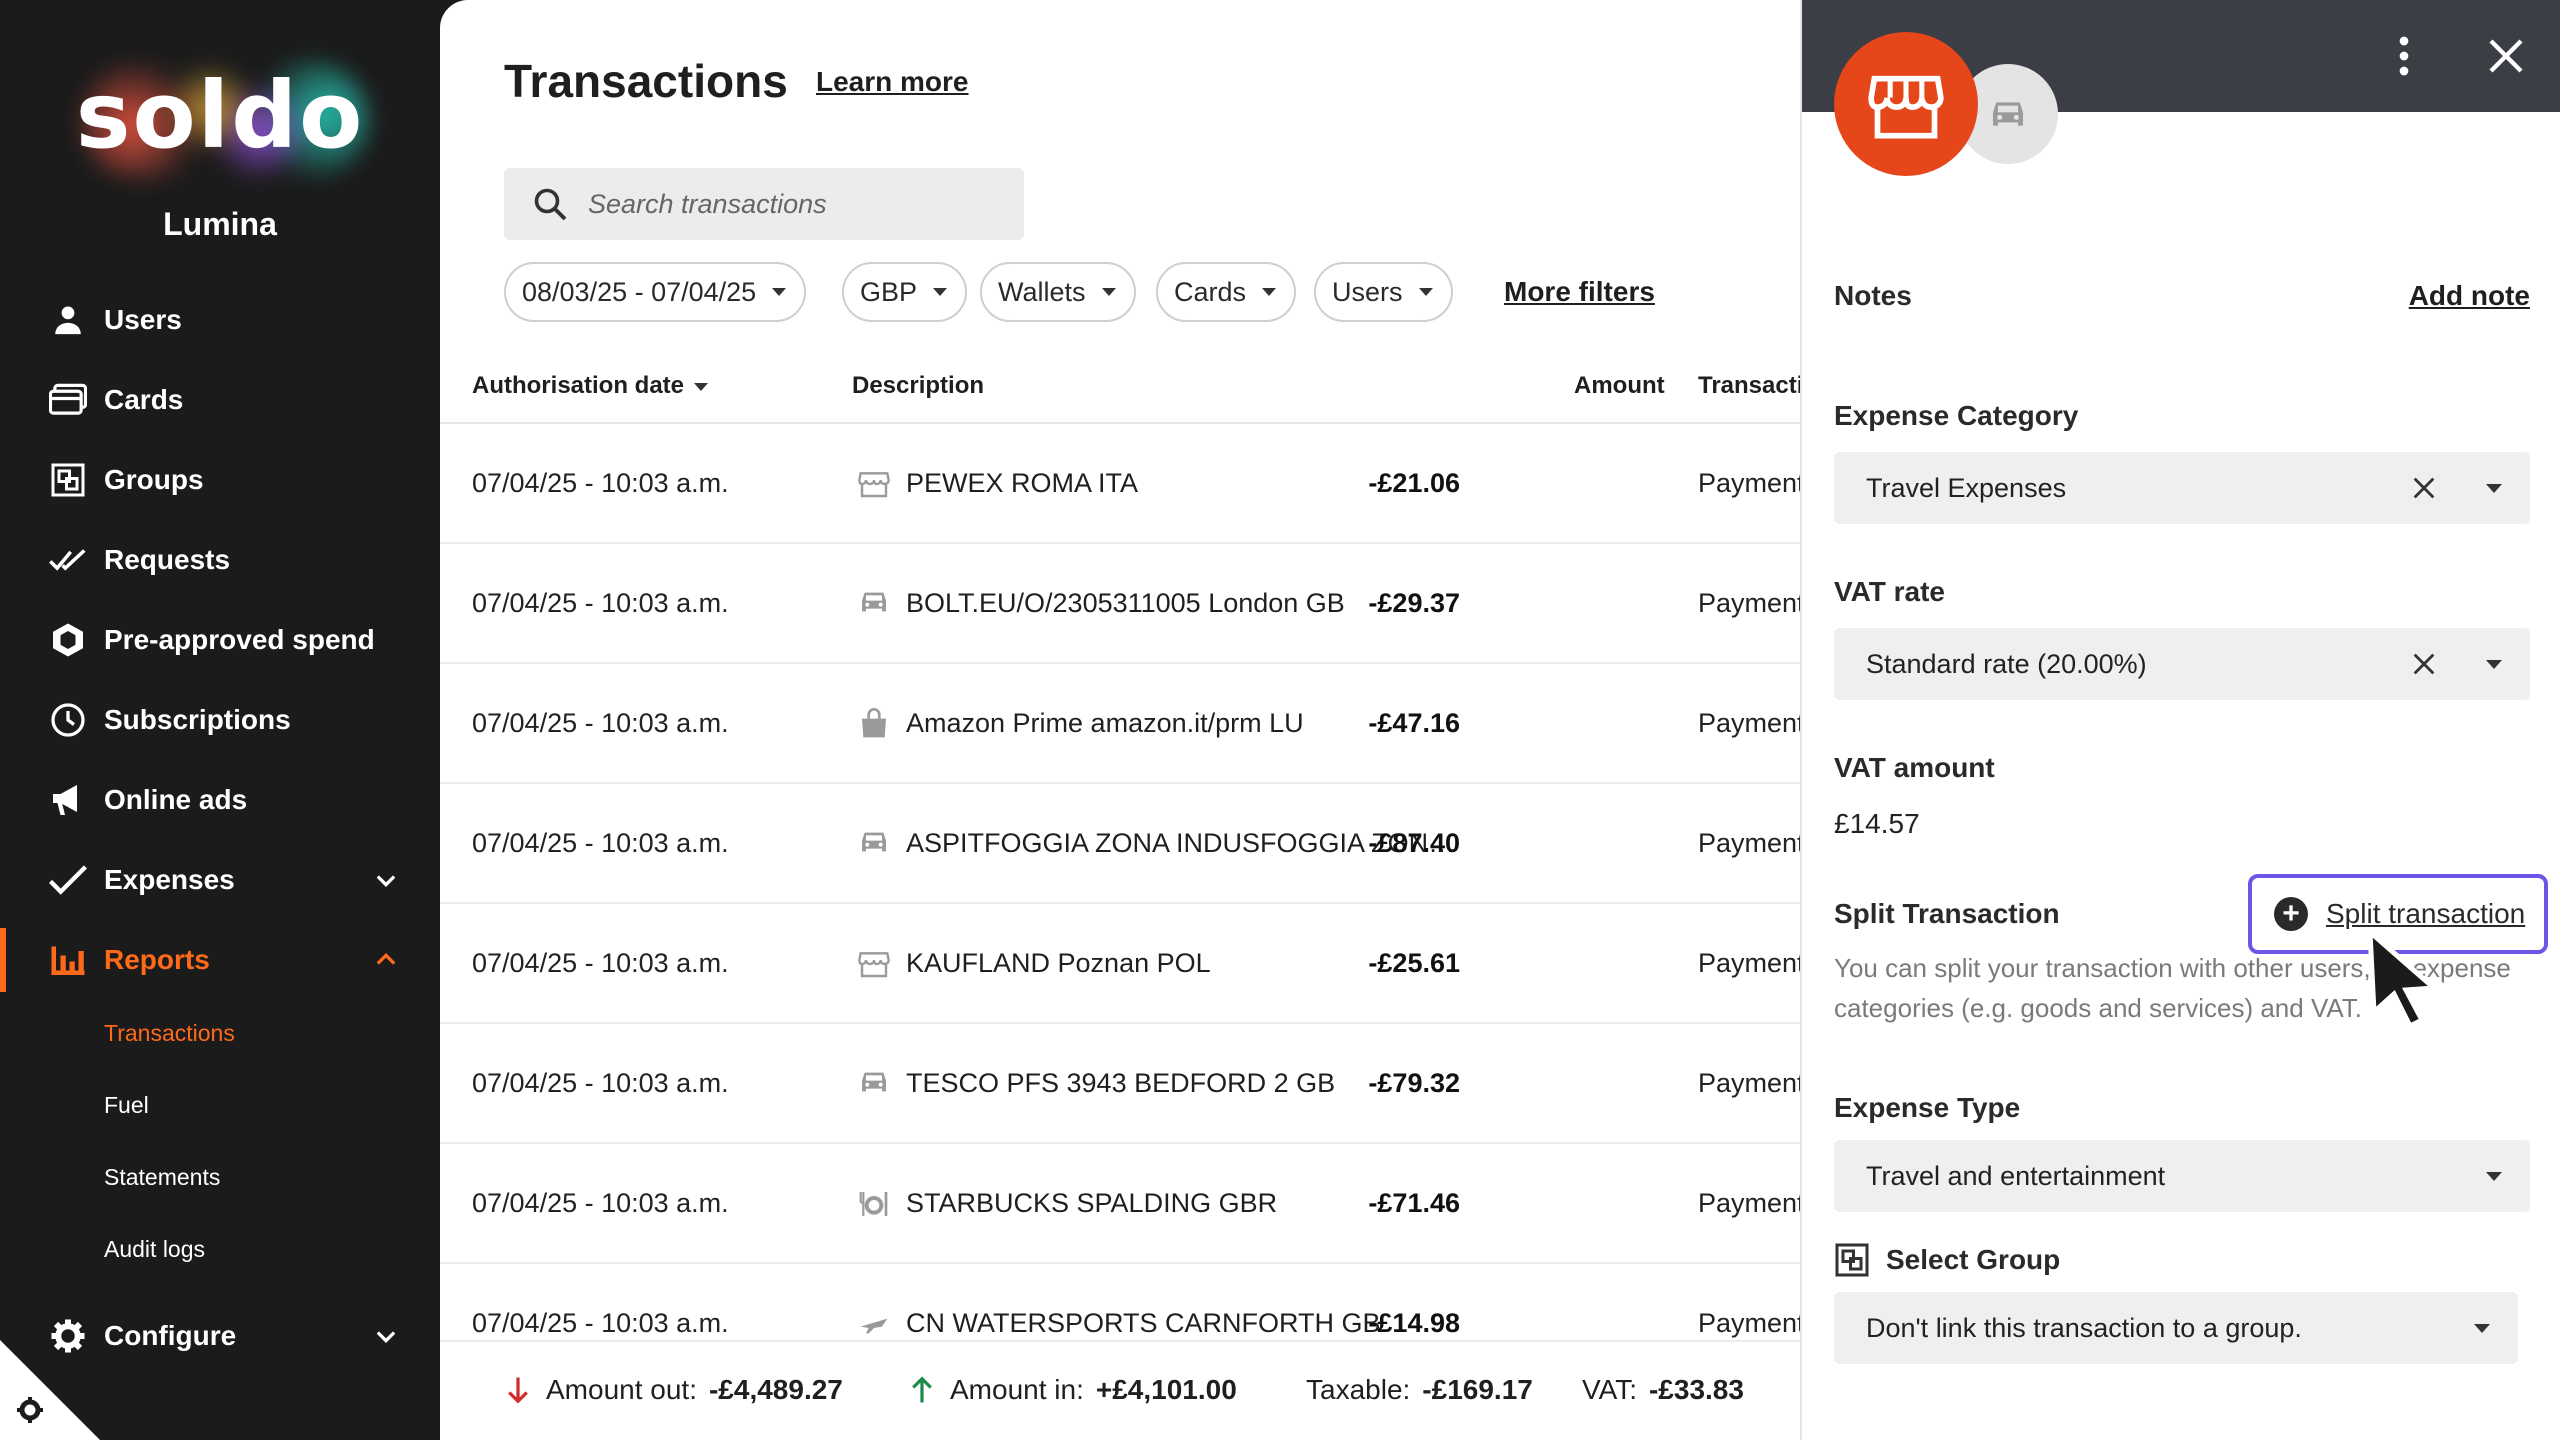  What do you see at coordinates (220, 480) in the screenshot?
I see `sidebar-item-groups: Groups` at bounding box center [220, 480].